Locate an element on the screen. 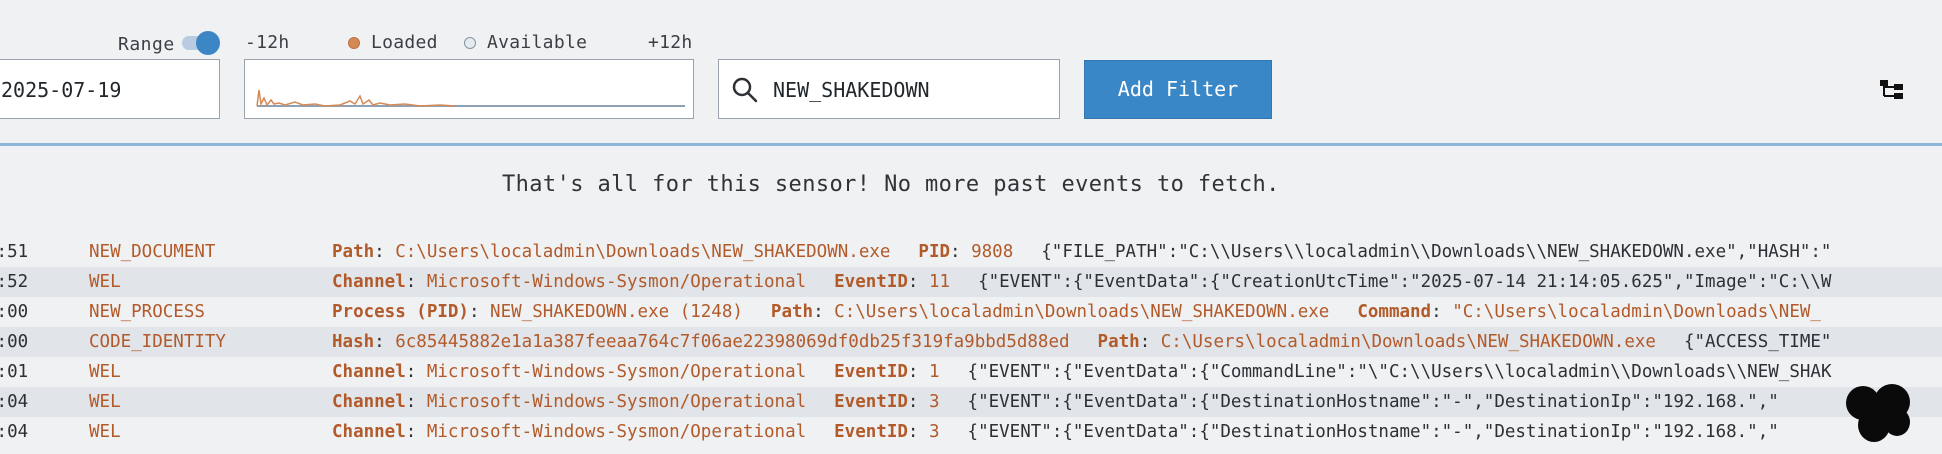 The width and height of the screenshot is (1942, 454). field-value: 11 is located at coordinates (939, 282).